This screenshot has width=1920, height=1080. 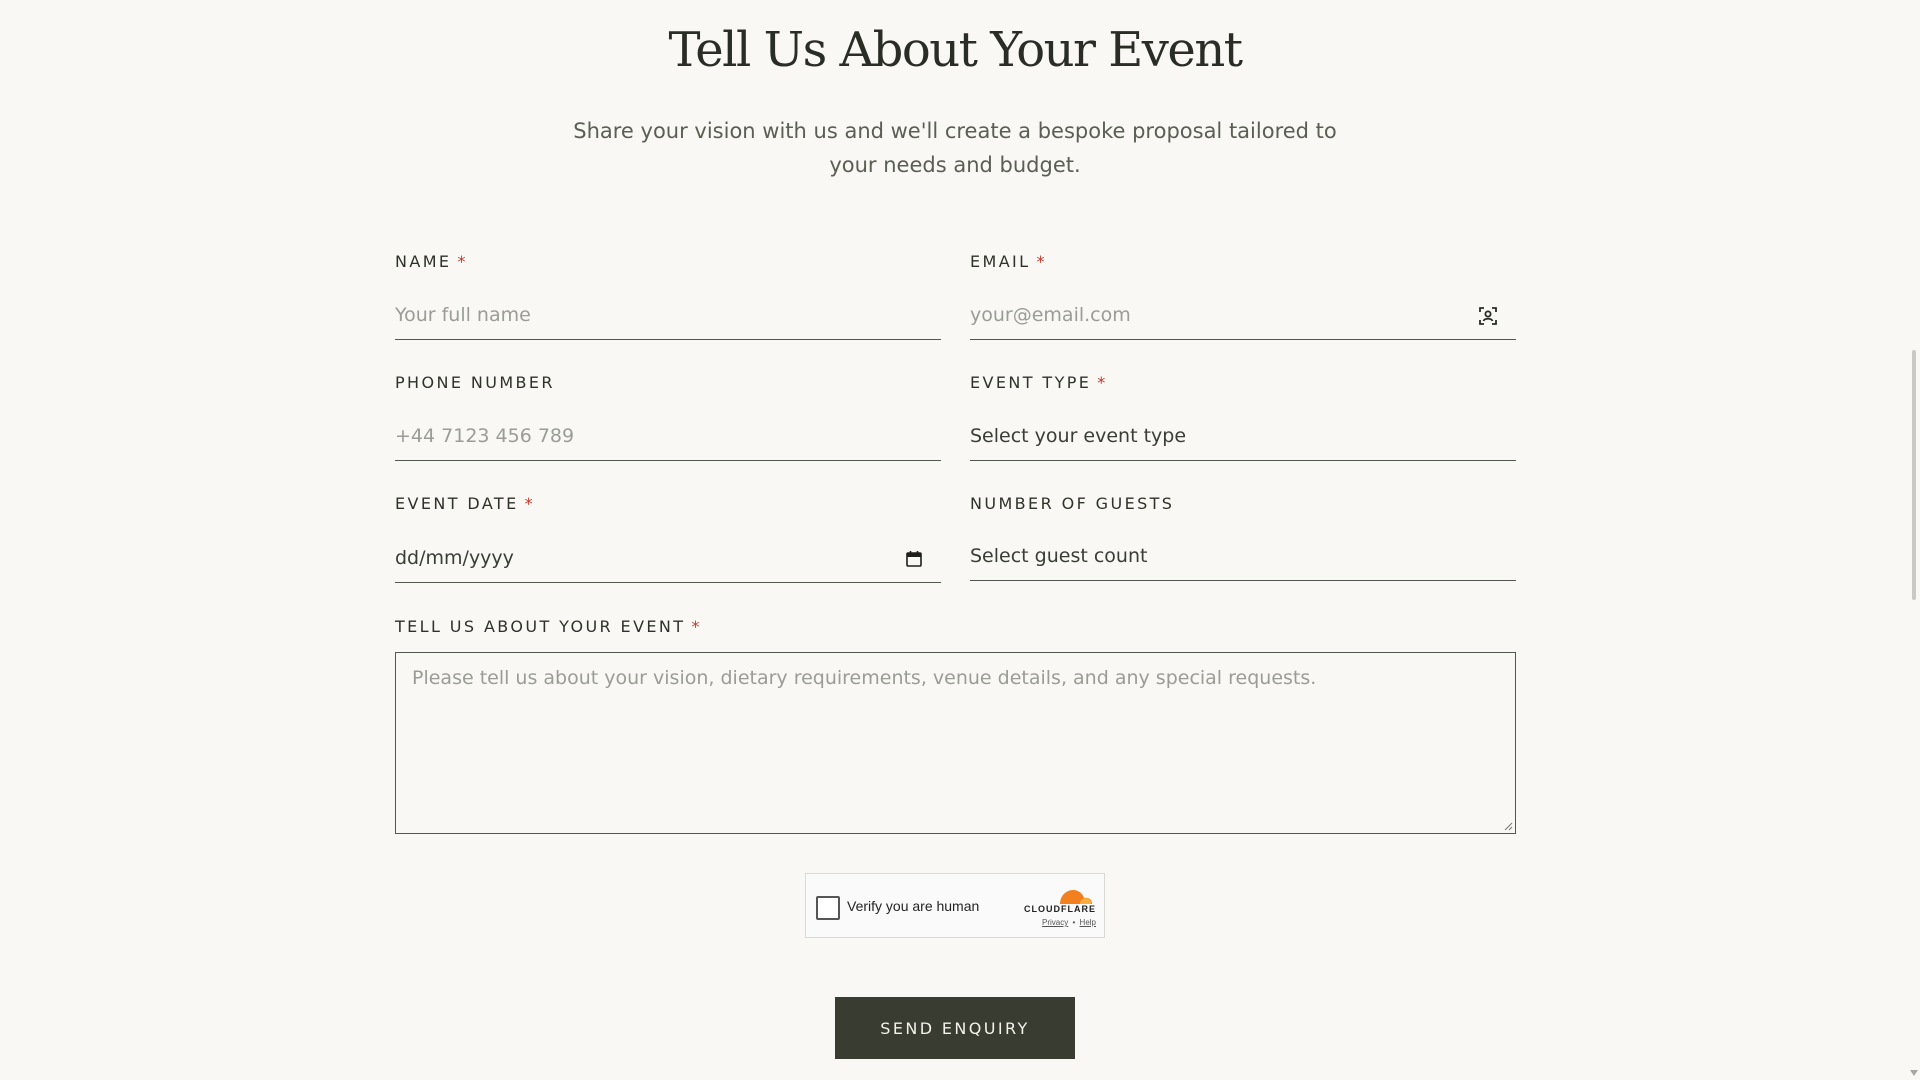 What do you see at coordinates (1243, 436) in the screenshot?
I see `event-type-select: Select your event type` at bounding box center [1243, 436].